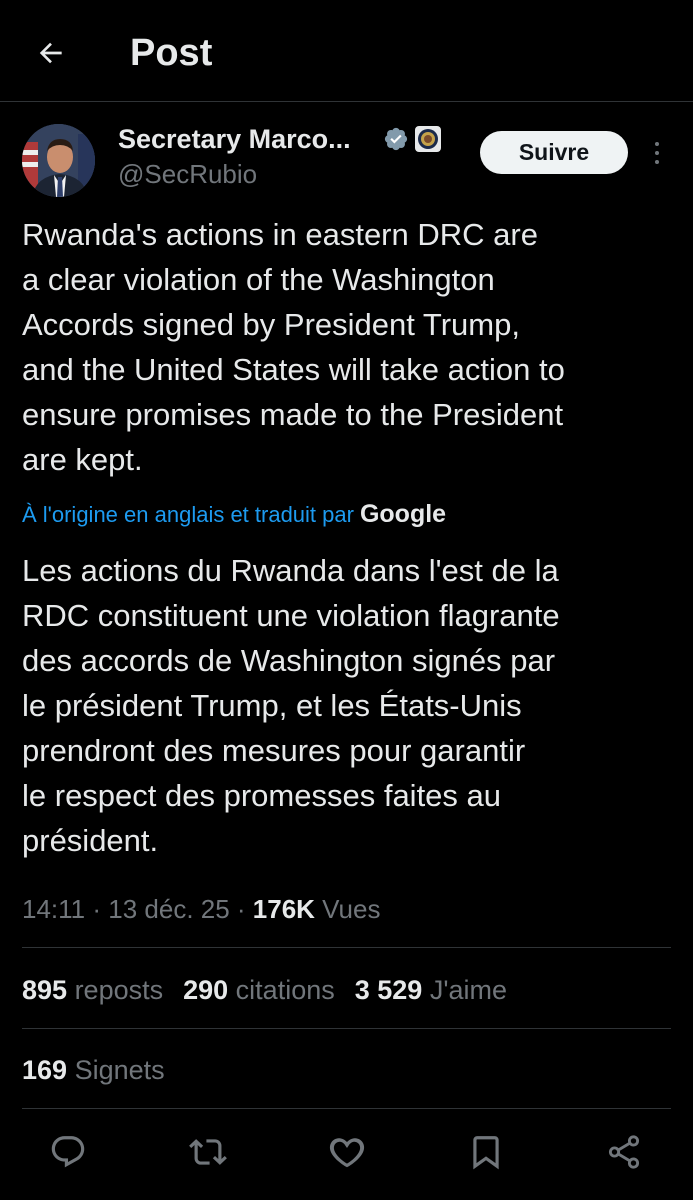 This screenshot has height=1200, width=693. Describe the element at coordinates (347, 909) in the screenshot. I see `views-label: Vues` at that location.